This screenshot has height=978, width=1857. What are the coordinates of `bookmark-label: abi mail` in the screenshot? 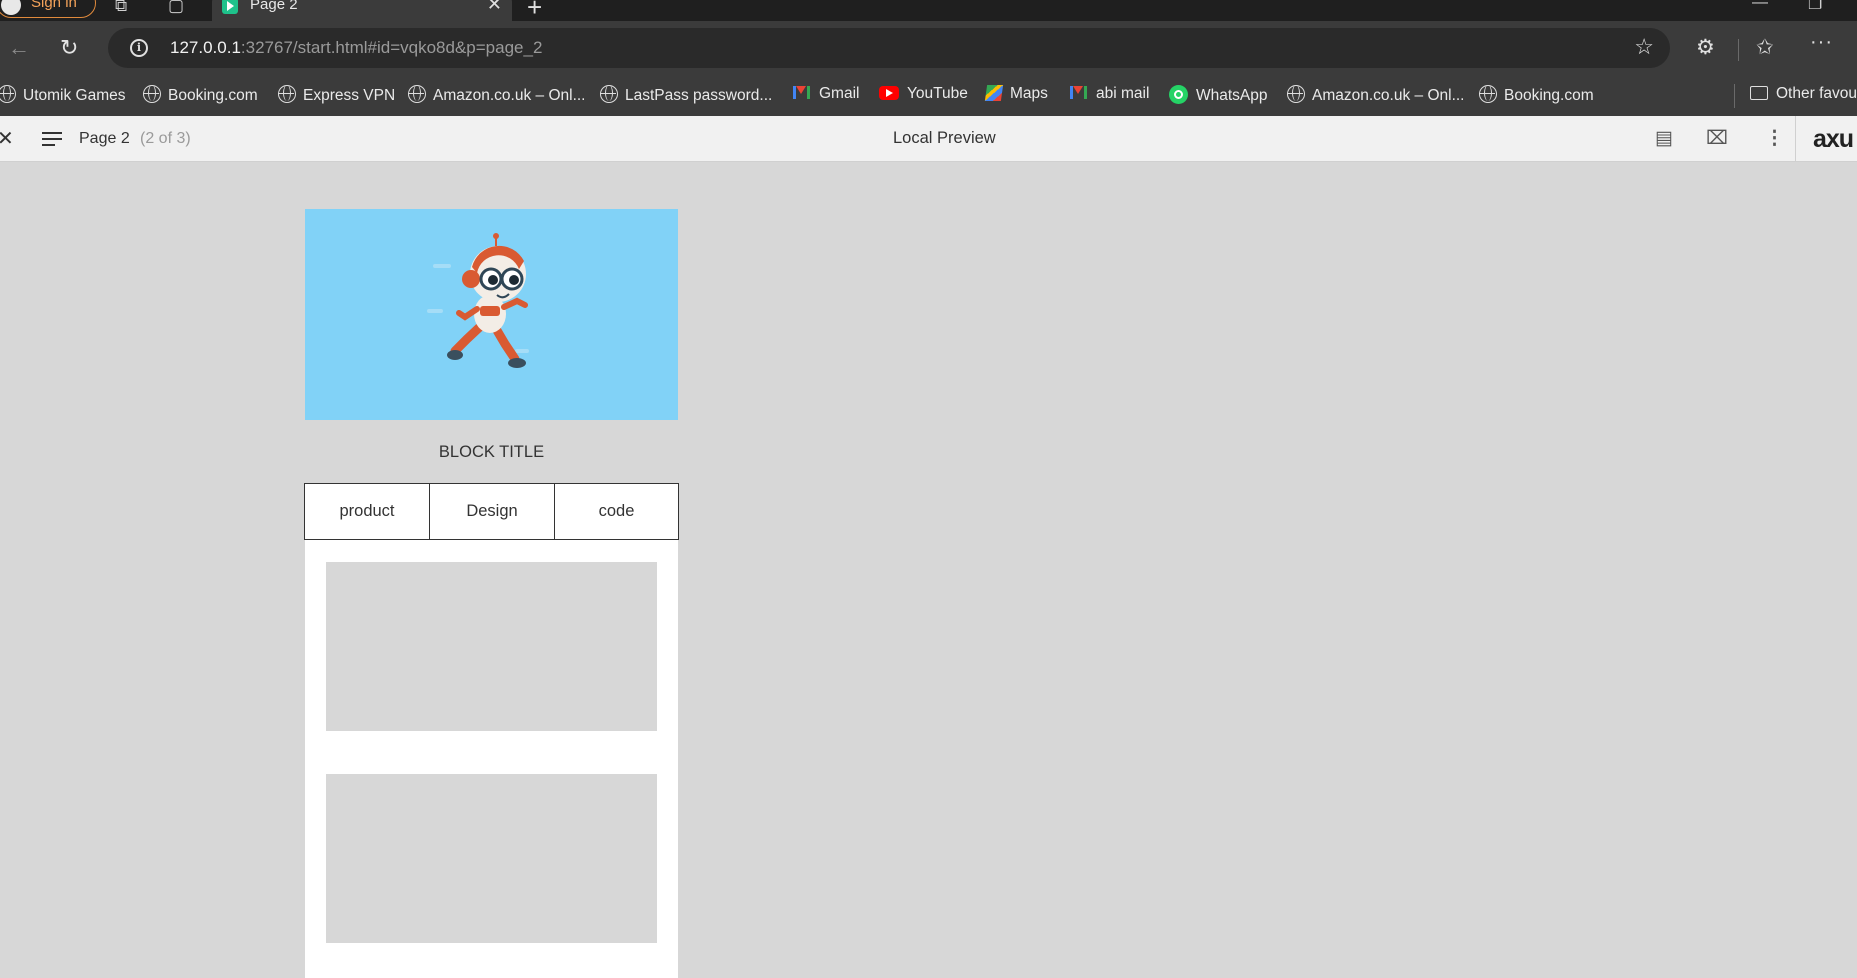 It's located at (1123, 93).